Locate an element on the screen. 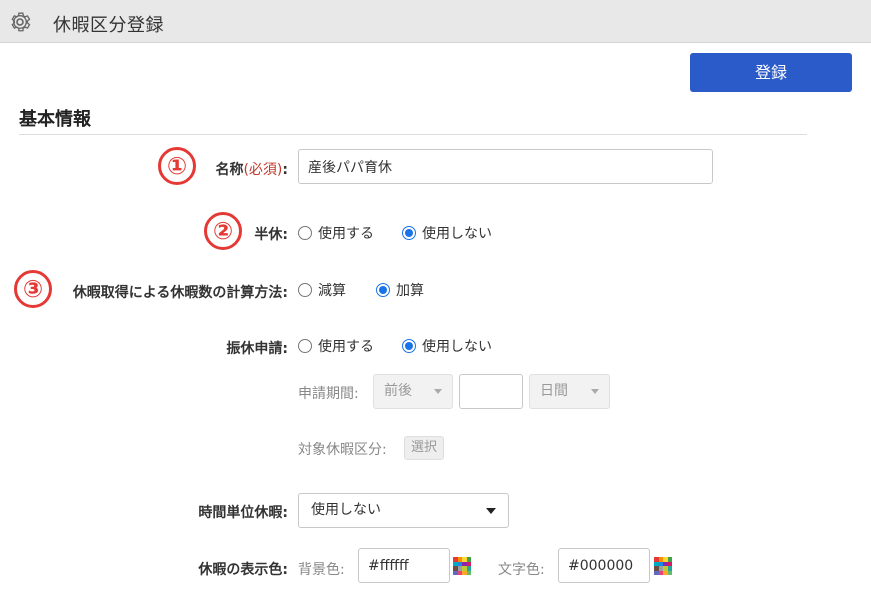 This screenshot has height=600, width=871. annotation-badge-1: ① is located at coordinates (177, 166).